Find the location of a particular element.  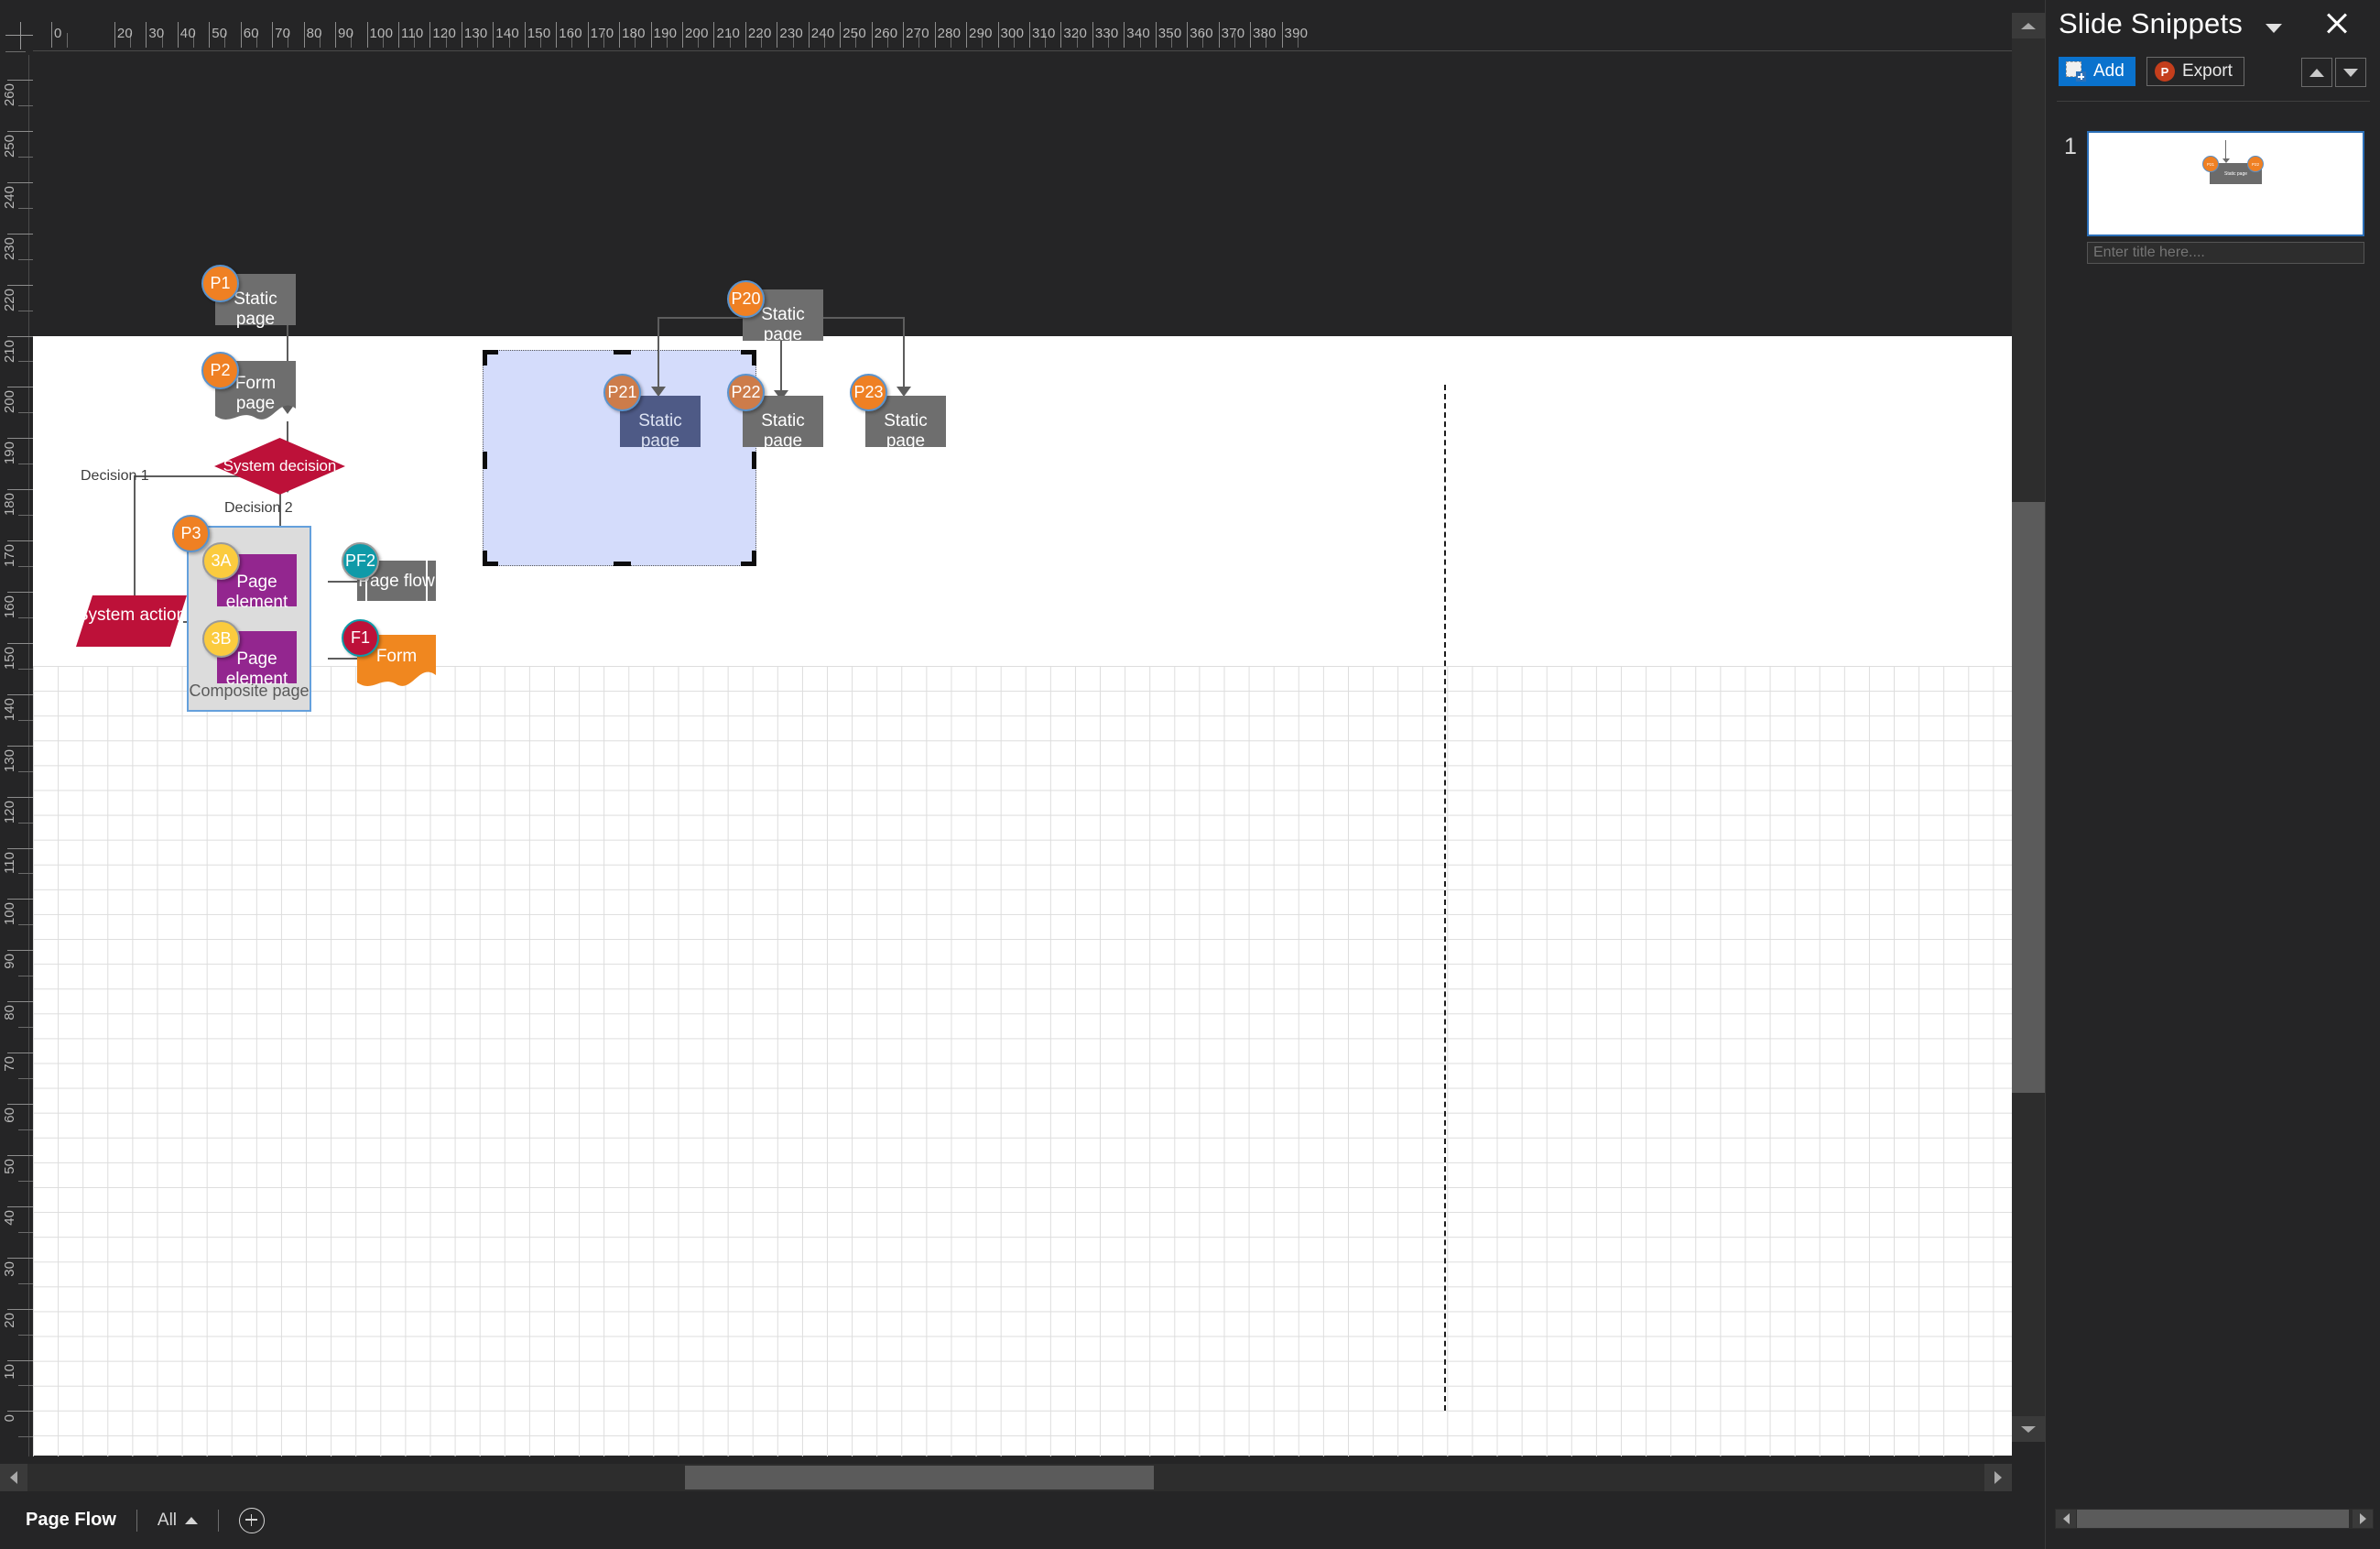

hruler-baseline is located at coordinates (1022, 50).